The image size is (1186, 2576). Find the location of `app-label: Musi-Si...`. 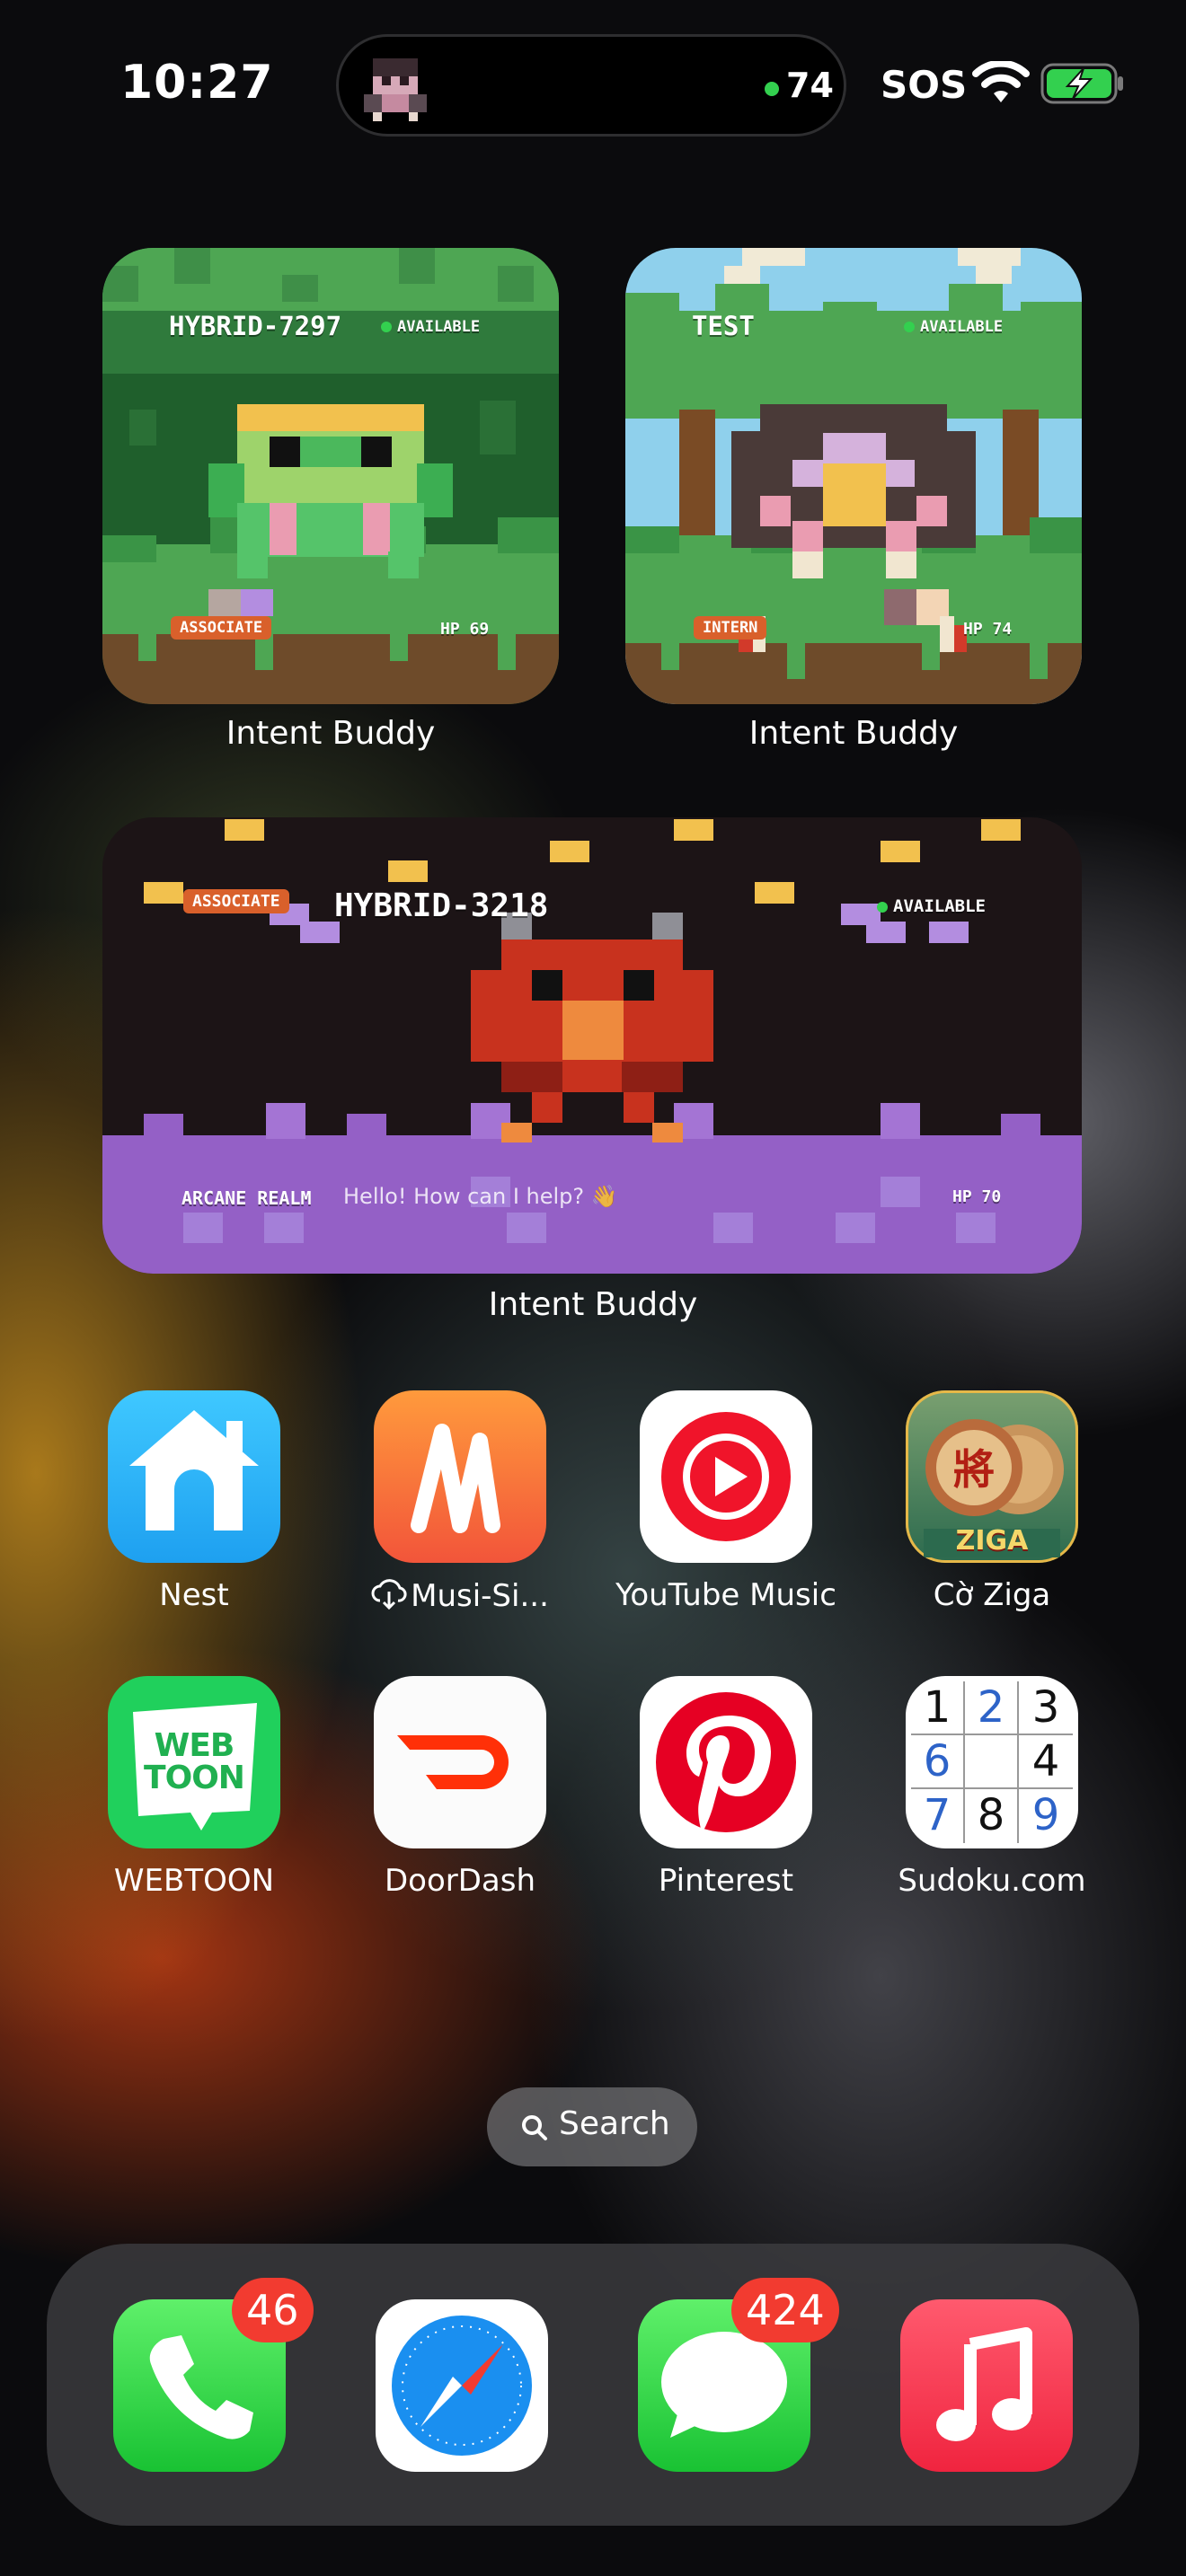

app-label: Musi-Si... is located at coordinates (460, 1595).